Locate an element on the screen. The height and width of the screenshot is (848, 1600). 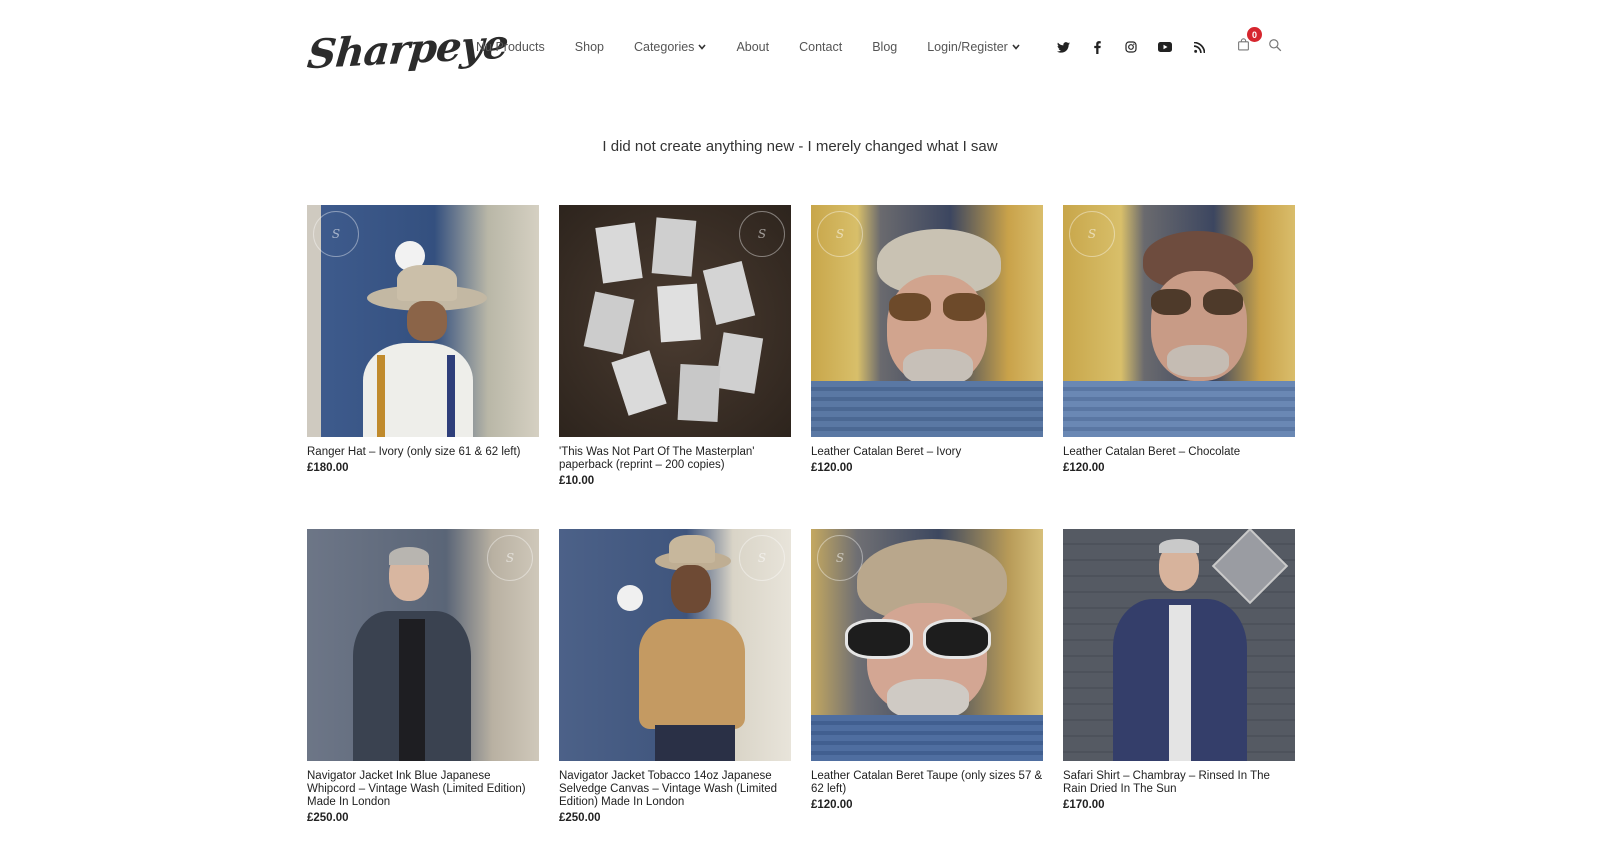
nav-item-categories: Categories is located at coordinates (670, 47).